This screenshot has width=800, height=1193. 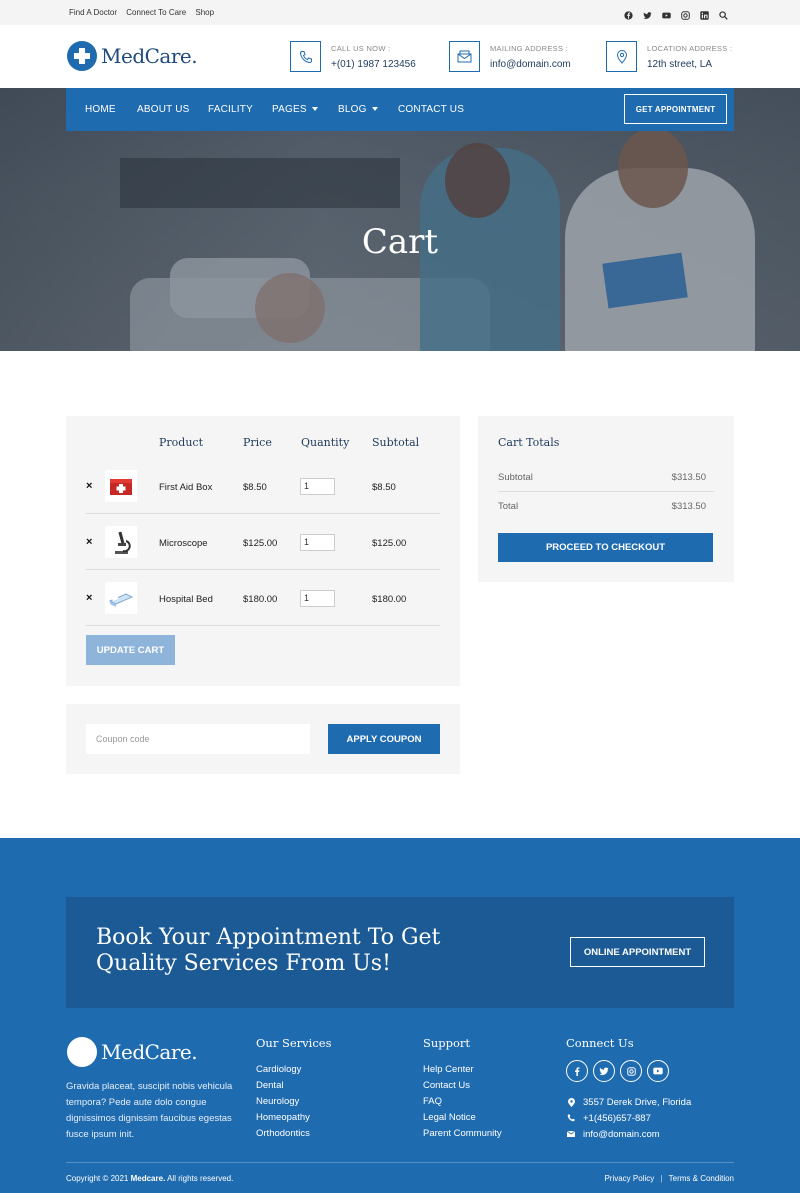 I want to click on footer-logo: MedCare., so click(x=132, y=1052).